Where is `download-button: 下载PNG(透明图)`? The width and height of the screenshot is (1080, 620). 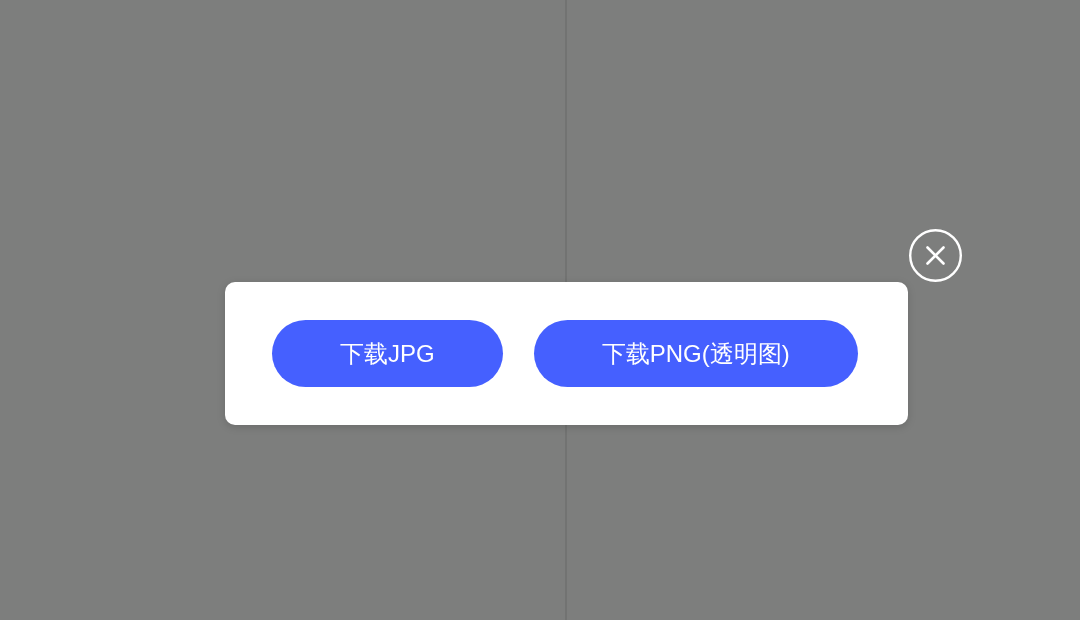 download-button: 下载PNG(透明图) is located at coordinates (695, 353).